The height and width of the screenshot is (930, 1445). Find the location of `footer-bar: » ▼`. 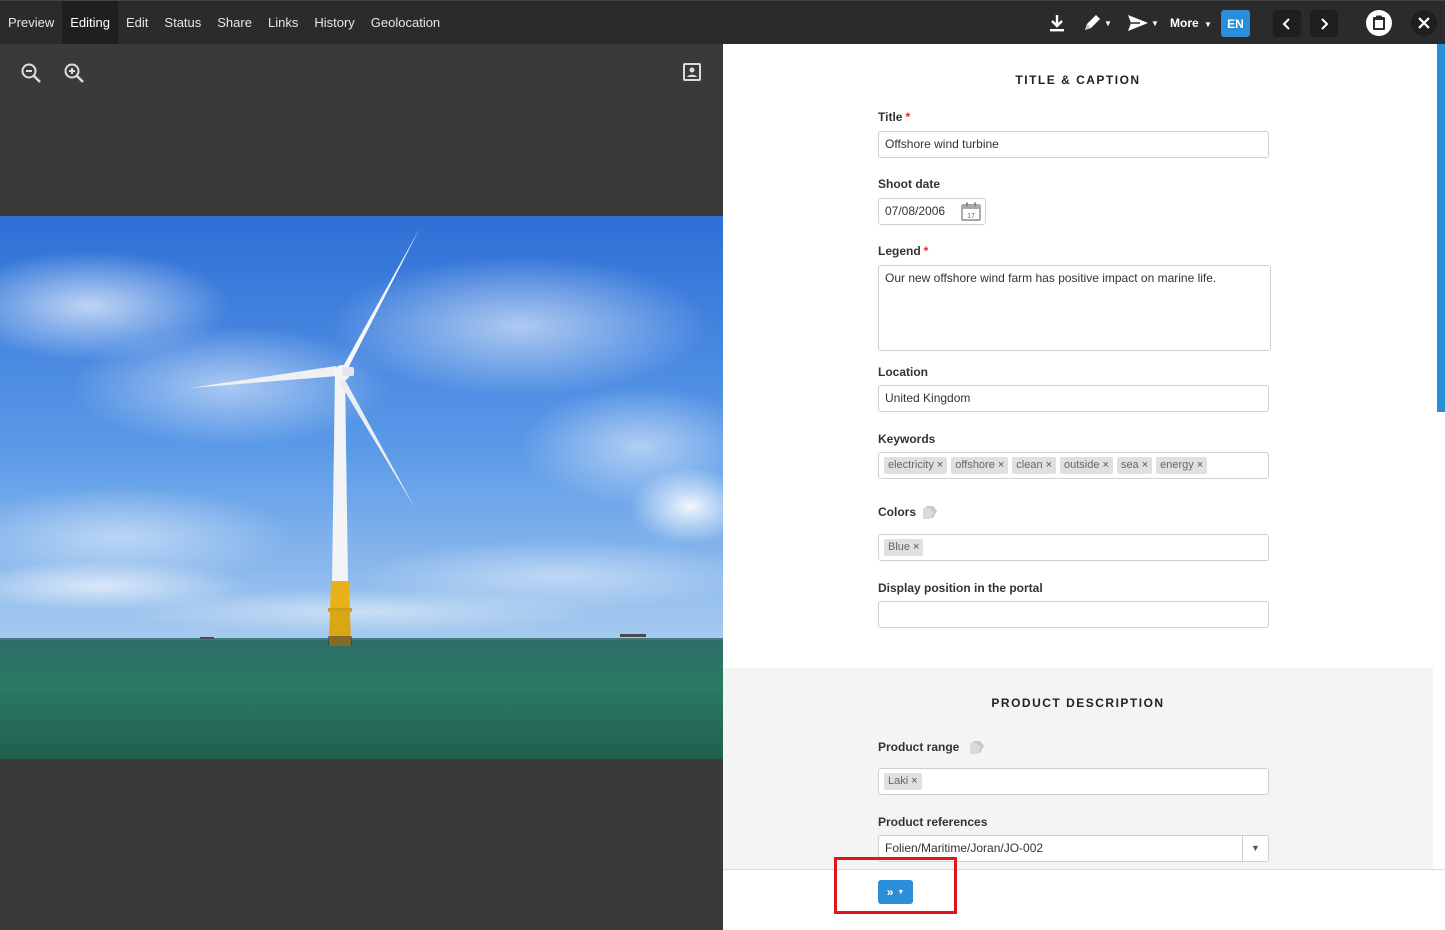

footer-bar: » ▼ is located at coordinates (1084, 899).